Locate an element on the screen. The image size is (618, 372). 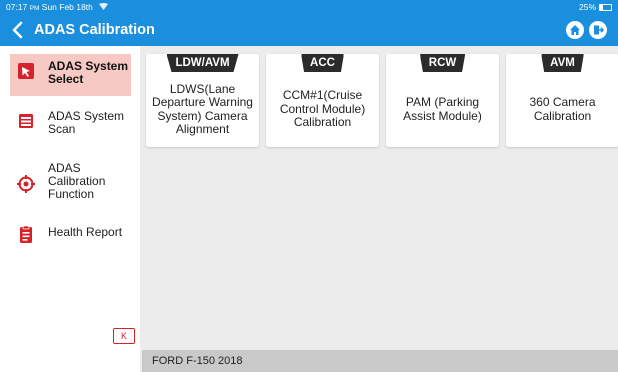
sidebar-item-calibration-function: ADAS Calibration Function is located at coordinates (70, 184).